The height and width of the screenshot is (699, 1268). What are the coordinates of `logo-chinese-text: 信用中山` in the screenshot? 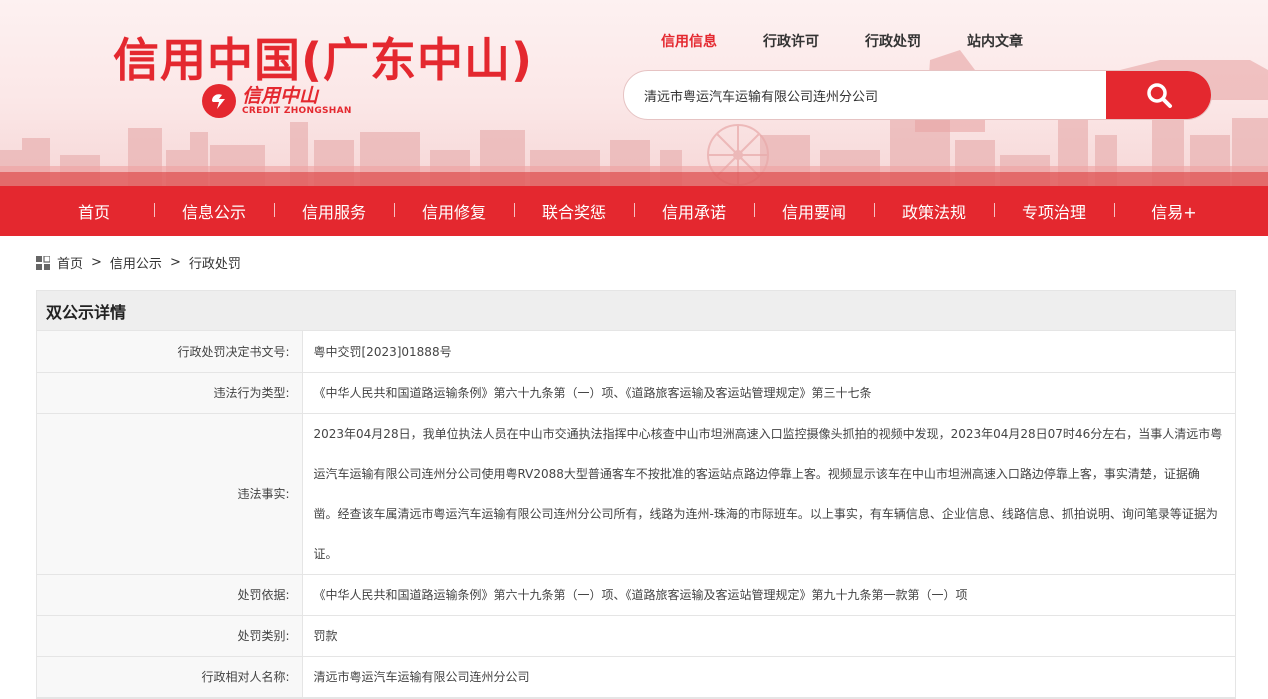 It's located at (280, 96).